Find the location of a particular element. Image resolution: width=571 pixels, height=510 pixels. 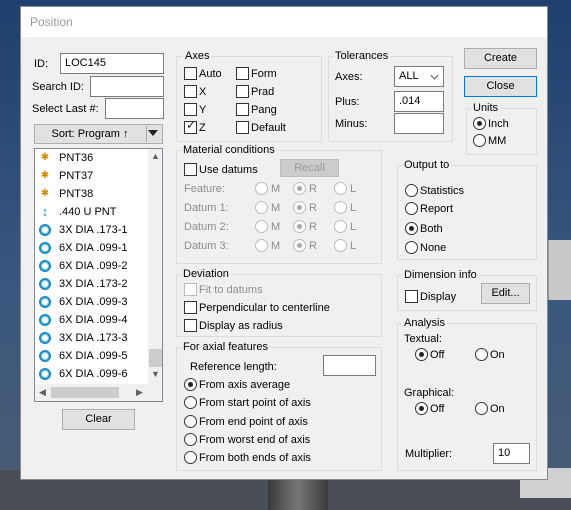

list-item: 6X DIA .099-2 is located at coordinates (91, 266).